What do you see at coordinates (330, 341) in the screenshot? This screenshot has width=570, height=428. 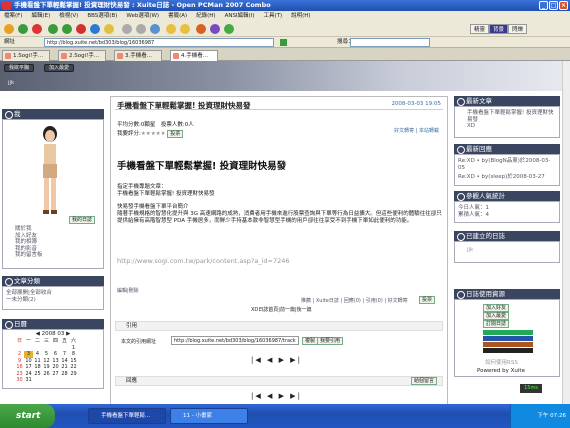 I see `trackback-button: 我要引用` at bounding box center [330, 341].